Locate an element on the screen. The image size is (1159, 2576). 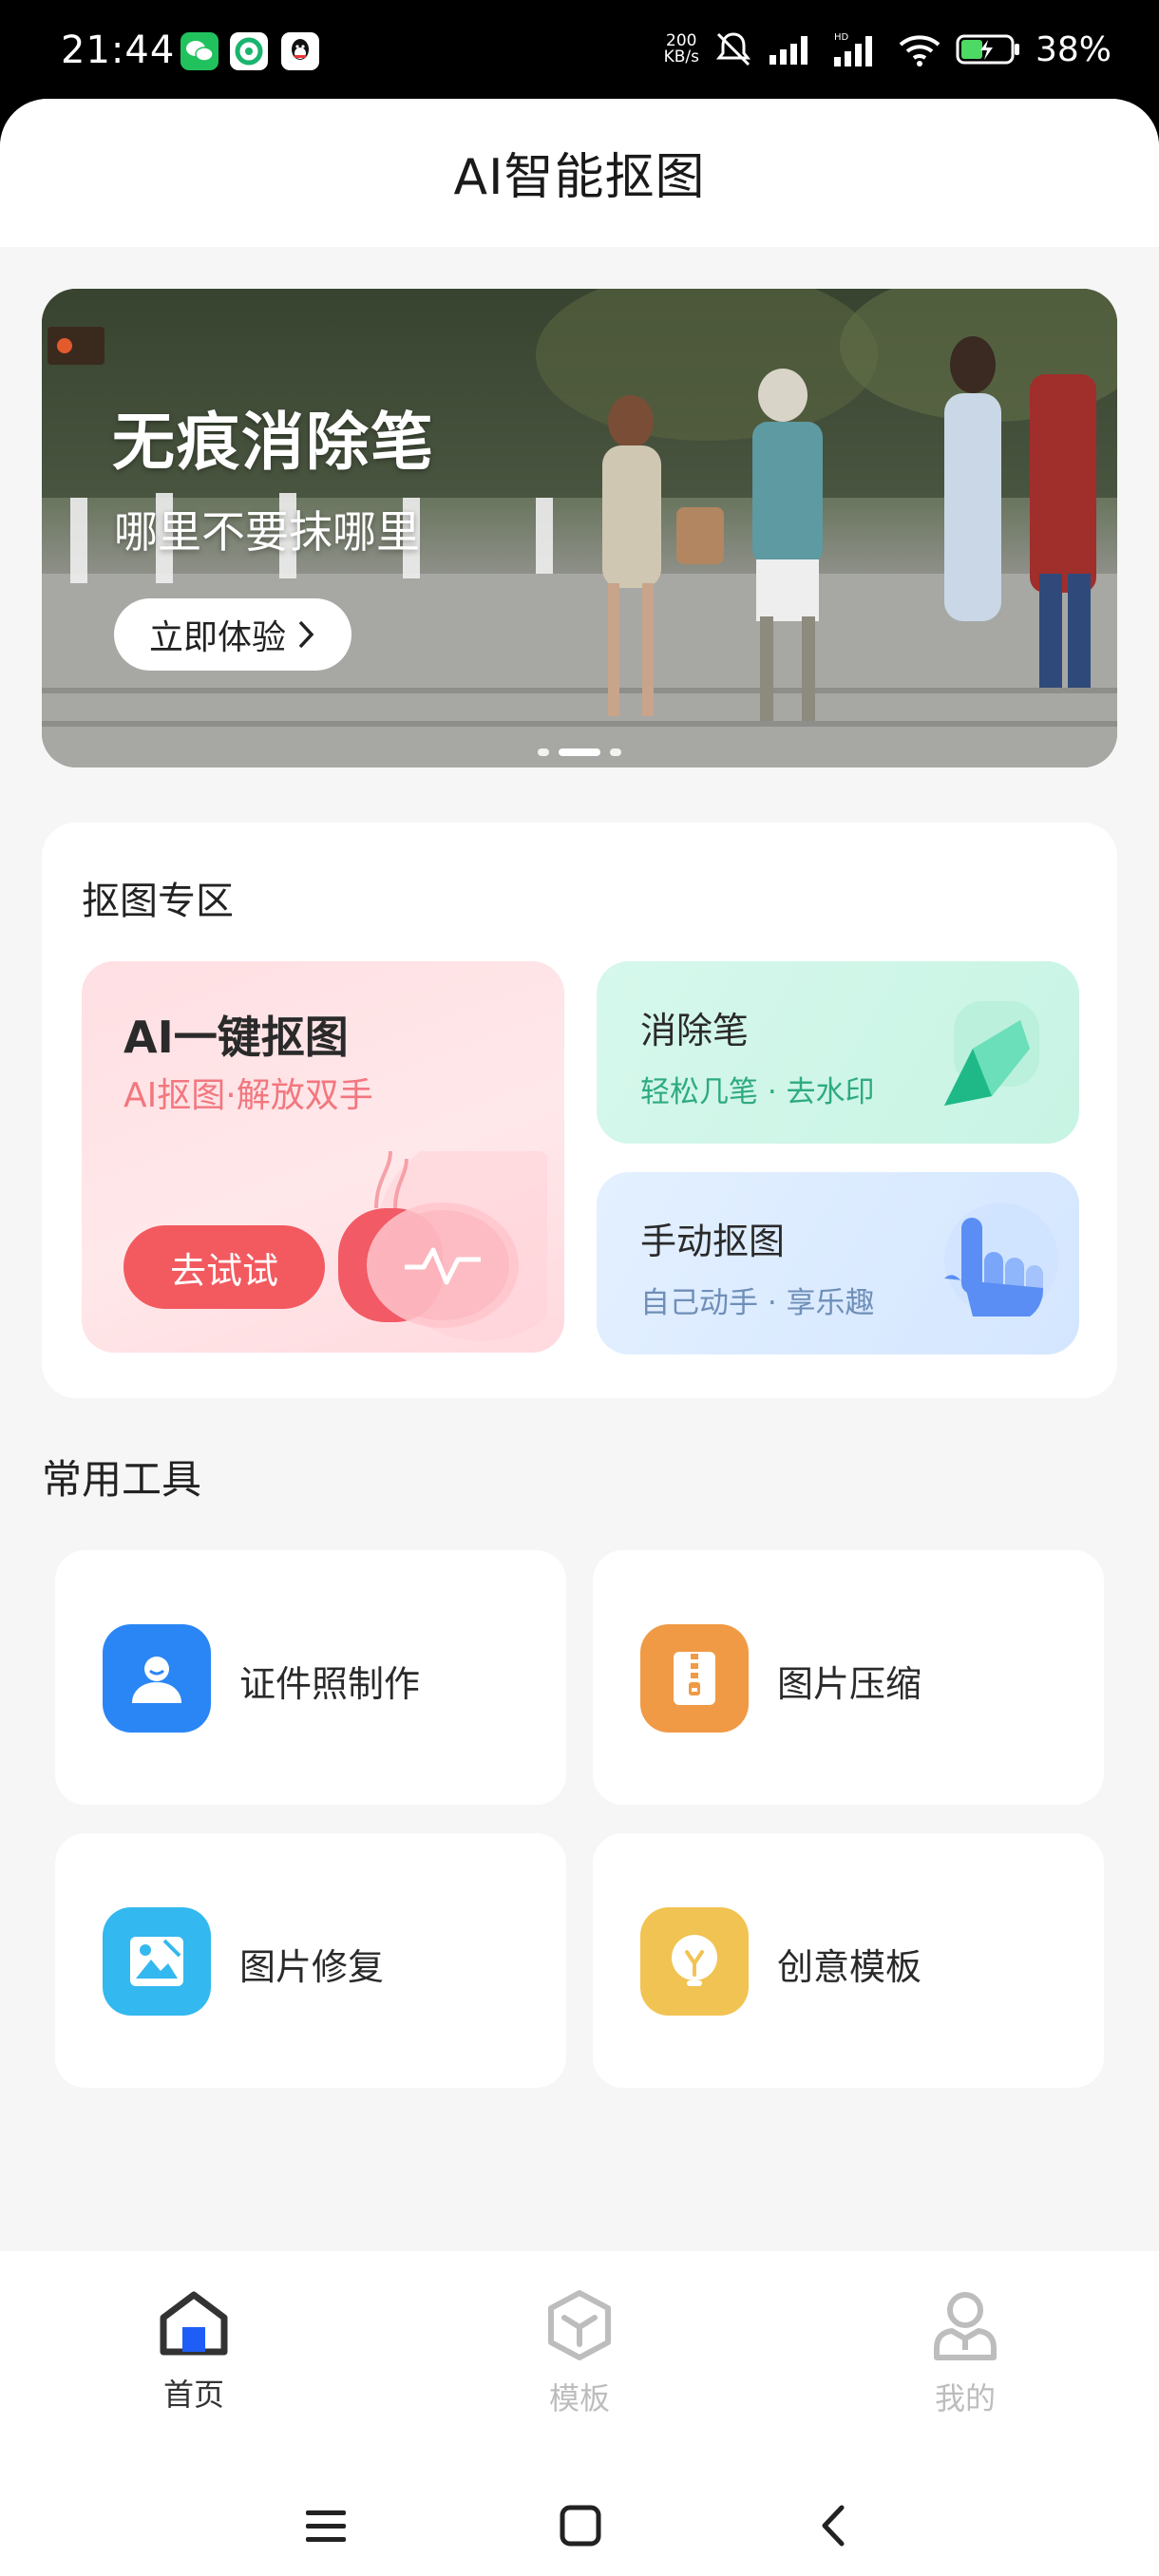
status-time: 21:44 is located at coordinates (118, 50).